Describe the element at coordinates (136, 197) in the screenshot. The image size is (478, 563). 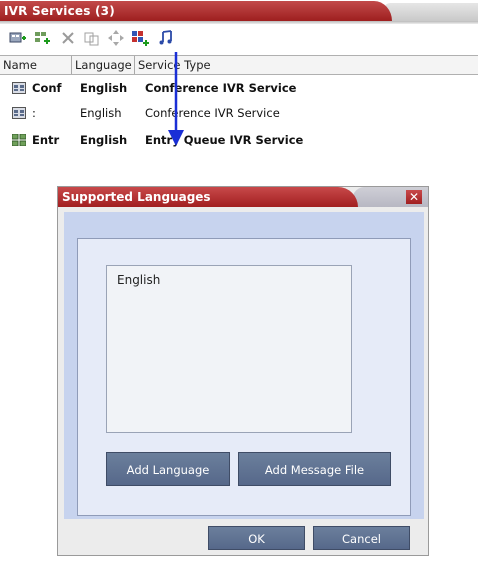
I see `dialog-title: Supported Languages` at that location.